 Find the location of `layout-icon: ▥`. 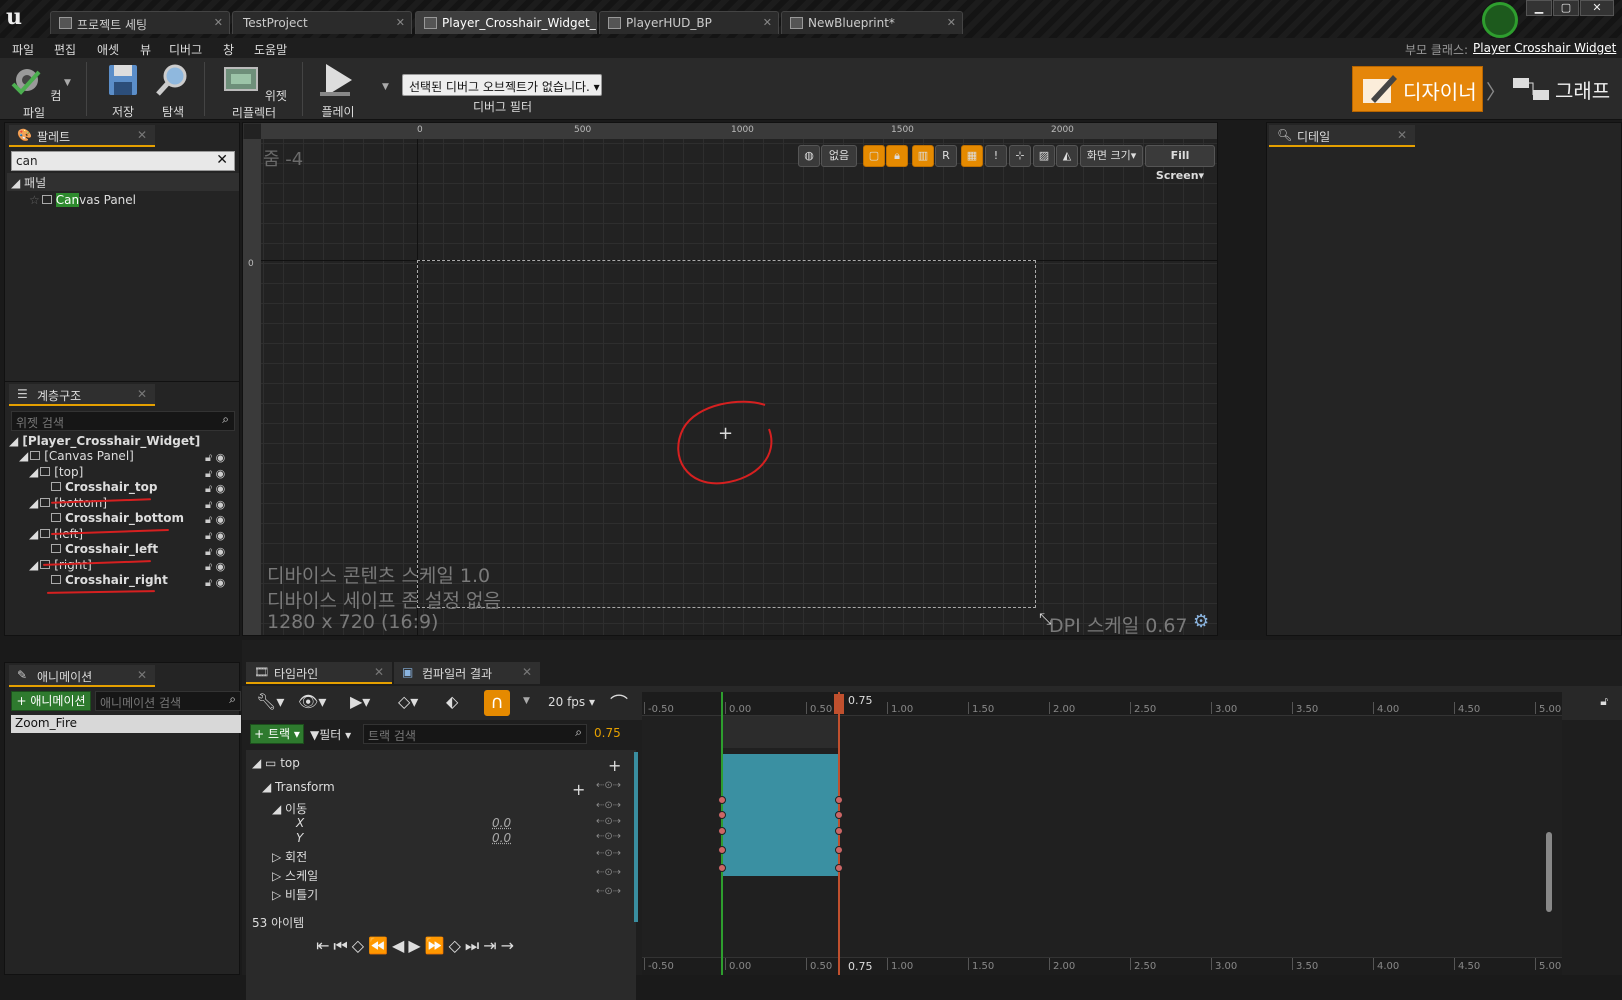

layout-icon: ▥ is located at coordinates (923, 156).